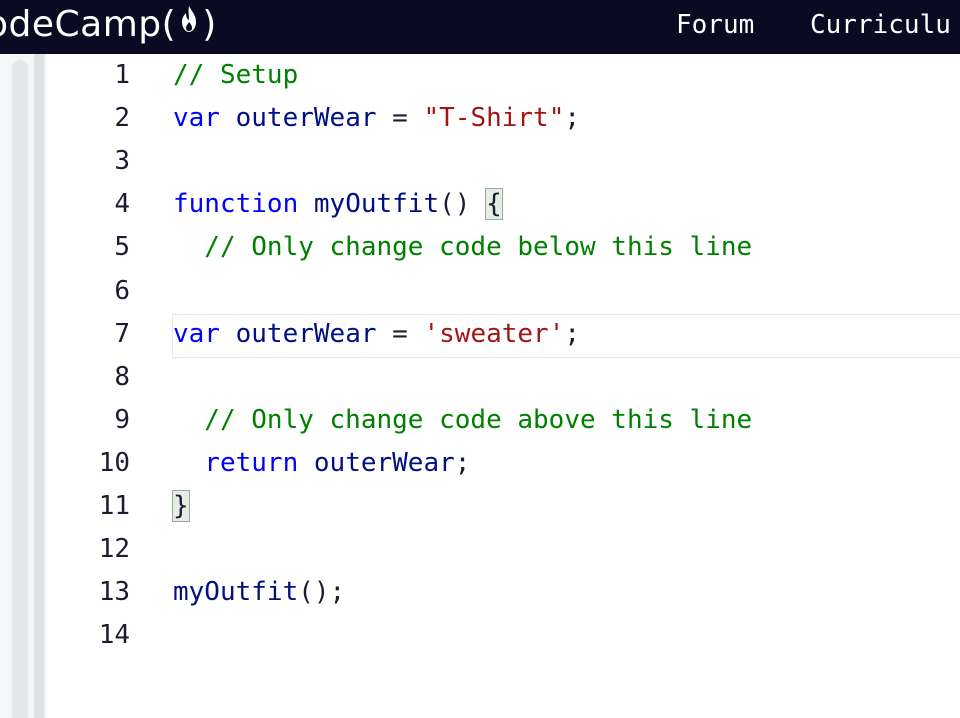  I want to click on code-line: 9 // Only change code above this line, so click(503, 420).